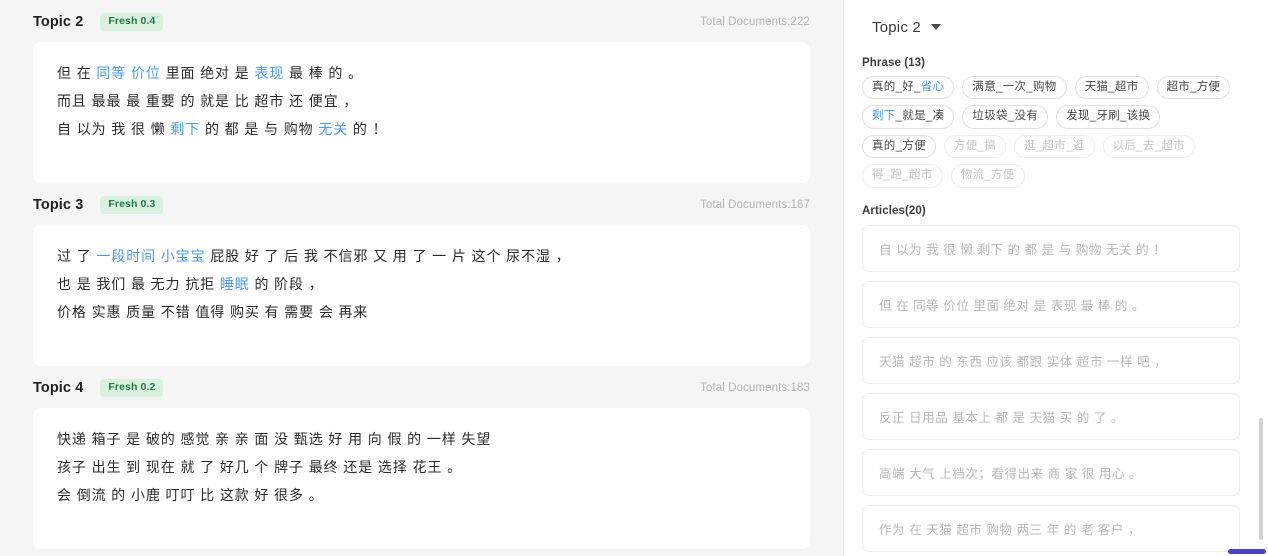  I want to click on plain-text: _就是_凑, so click(920, 116).